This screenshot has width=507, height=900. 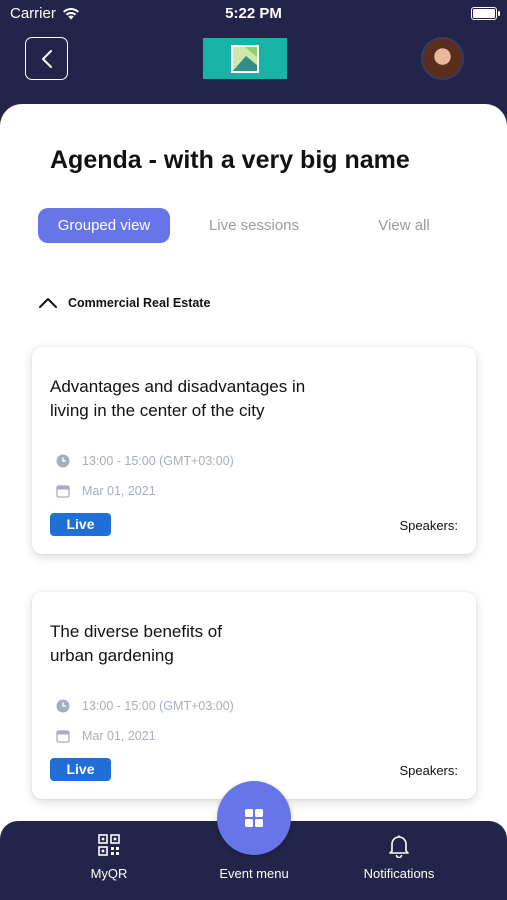 I want to click on battery-icon, so click(x=485, y=13).